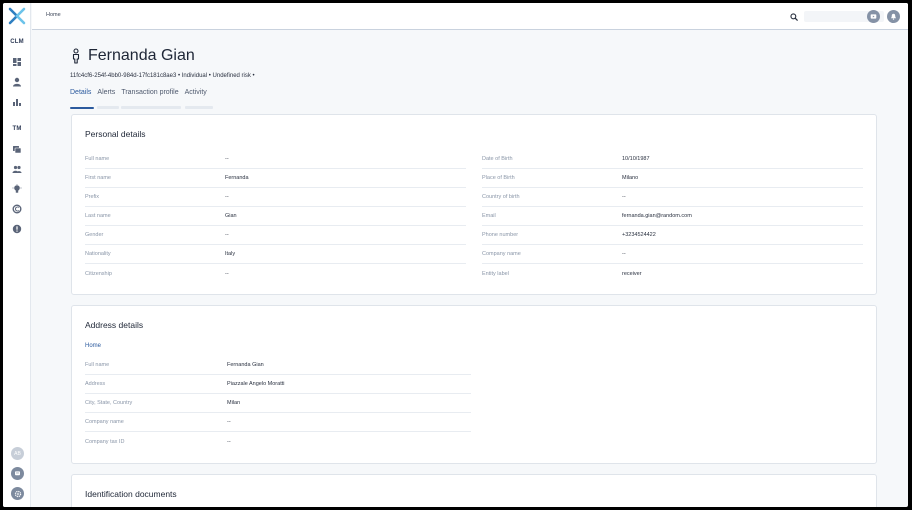 The height and width of the screenshot is (510, 912). What do you see at coordinates (98, 178) in the screenshot?
I see `field-label: First name` at bounding box center [98, 178].